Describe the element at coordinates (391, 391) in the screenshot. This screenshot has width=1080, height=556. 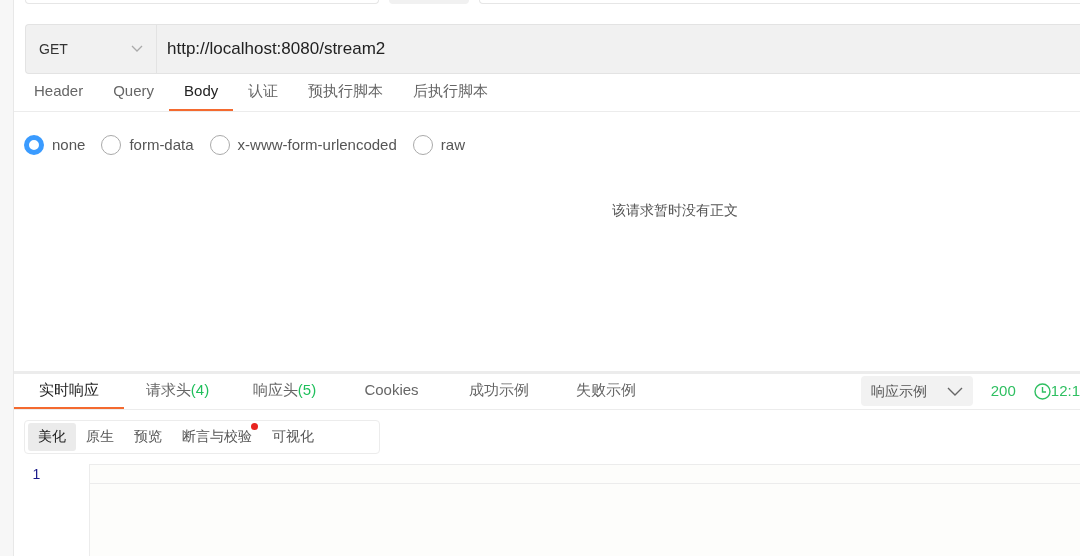
I see `response-tab: Cookies` at that location.